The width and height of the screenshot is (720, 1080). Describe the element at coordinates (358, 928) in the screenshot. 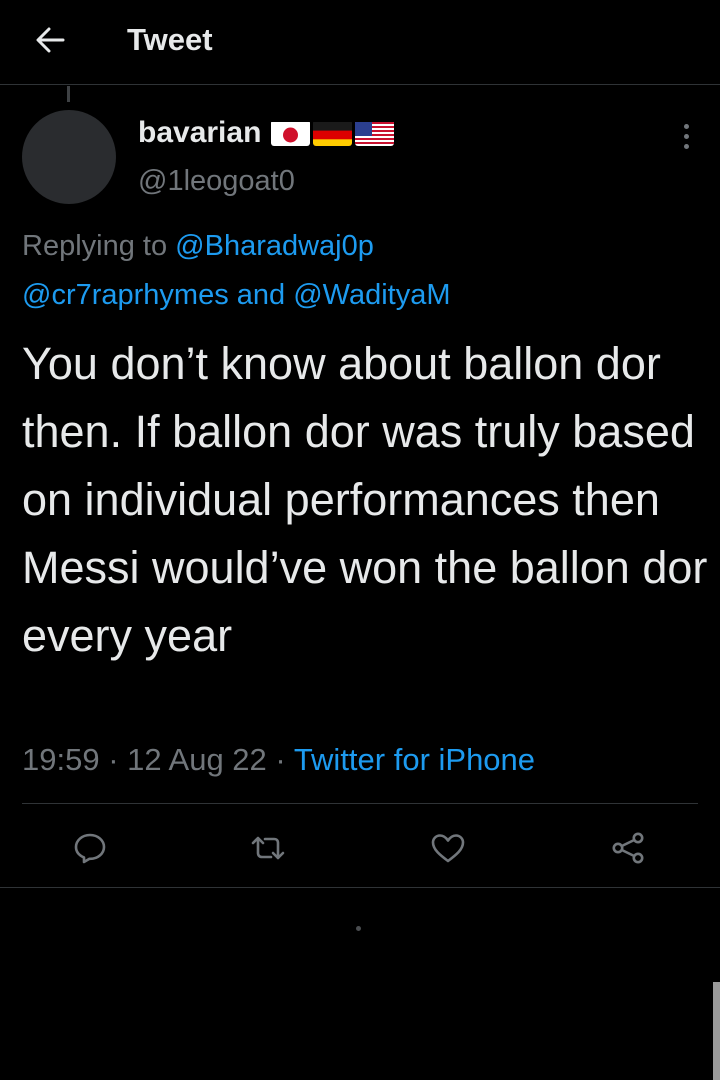

I see `loading-indicator` at that location.